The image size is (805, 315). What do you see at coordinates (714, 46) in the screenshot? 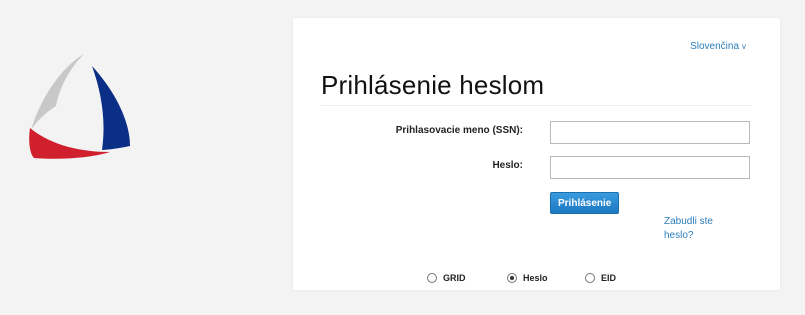
I see `language-label: Slovenčina` at bounding box center [714, 46].